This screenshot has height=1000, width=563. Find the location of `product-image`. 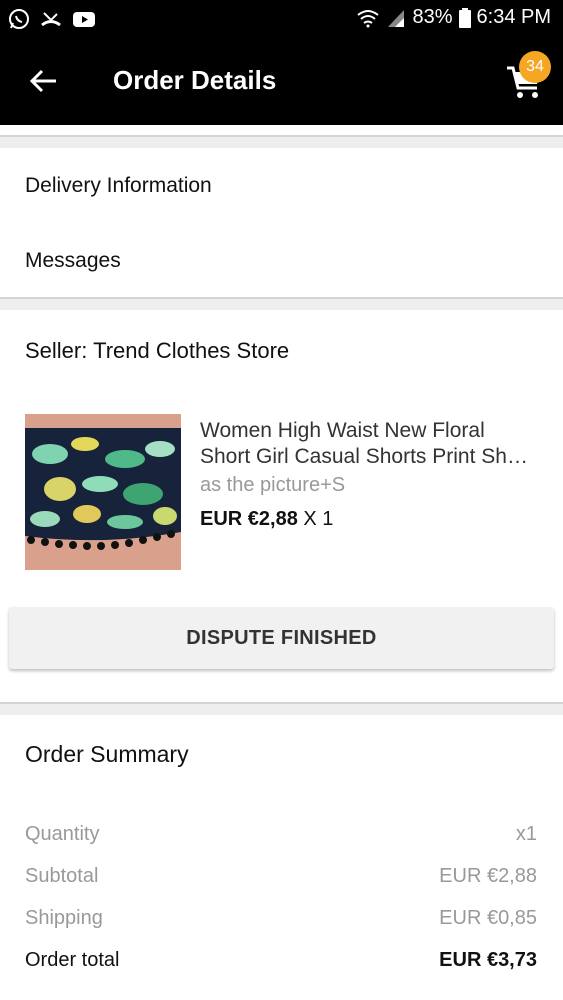

product-image is located at coordinates (103, 492).